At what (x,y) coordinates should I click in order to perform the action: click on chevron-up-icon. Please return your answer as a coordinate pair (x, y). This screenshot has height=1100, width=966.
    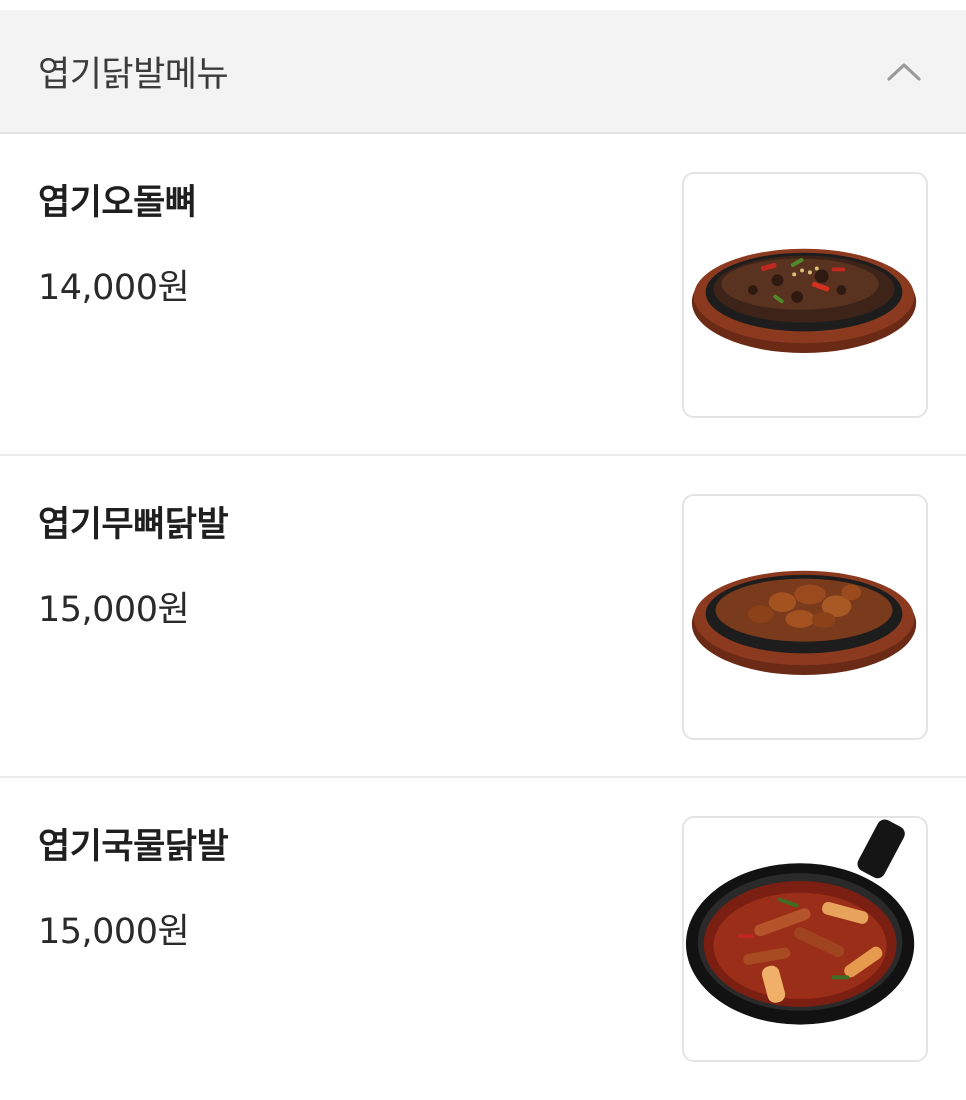
    Looking at the image, I should click on (904, 71).